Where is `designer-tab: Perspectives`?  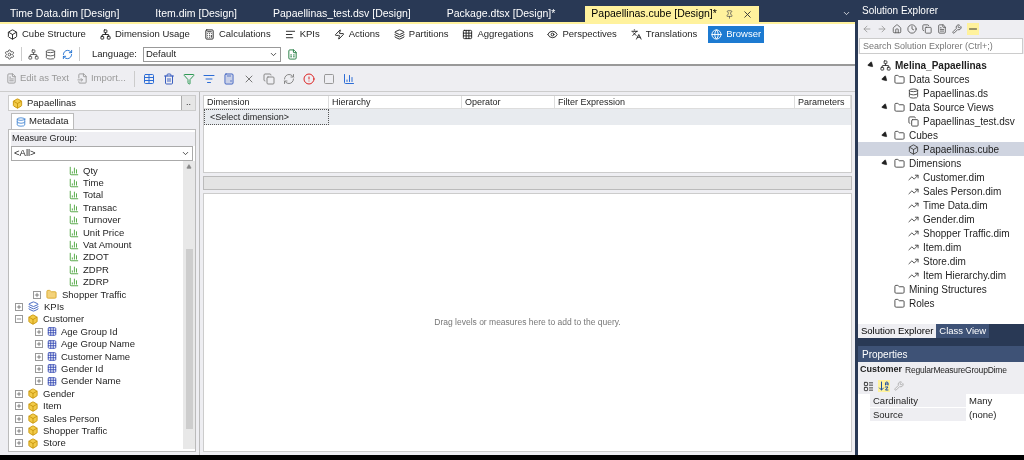 designer-tab: Perspectives is located at coordinates (582, 34).